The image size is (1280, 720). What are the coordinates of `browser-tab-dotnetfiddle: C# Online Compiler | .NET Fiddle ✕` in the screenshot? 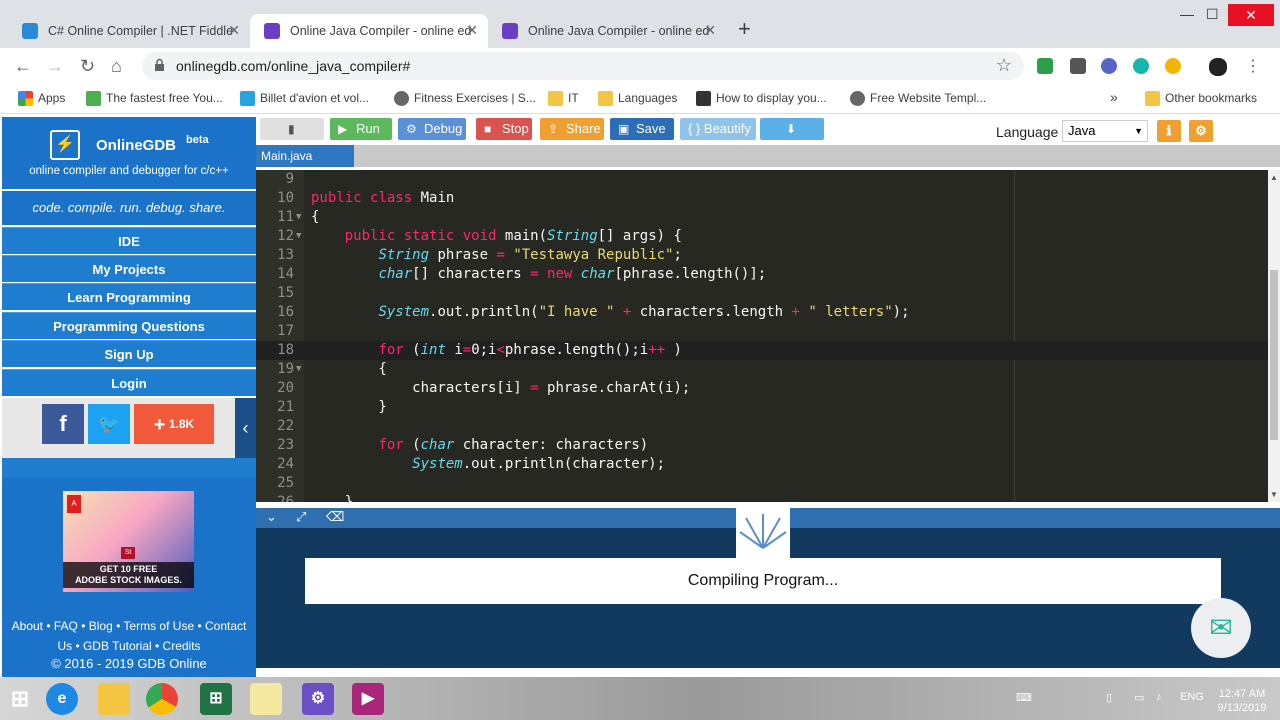 It's located at (129, 31).